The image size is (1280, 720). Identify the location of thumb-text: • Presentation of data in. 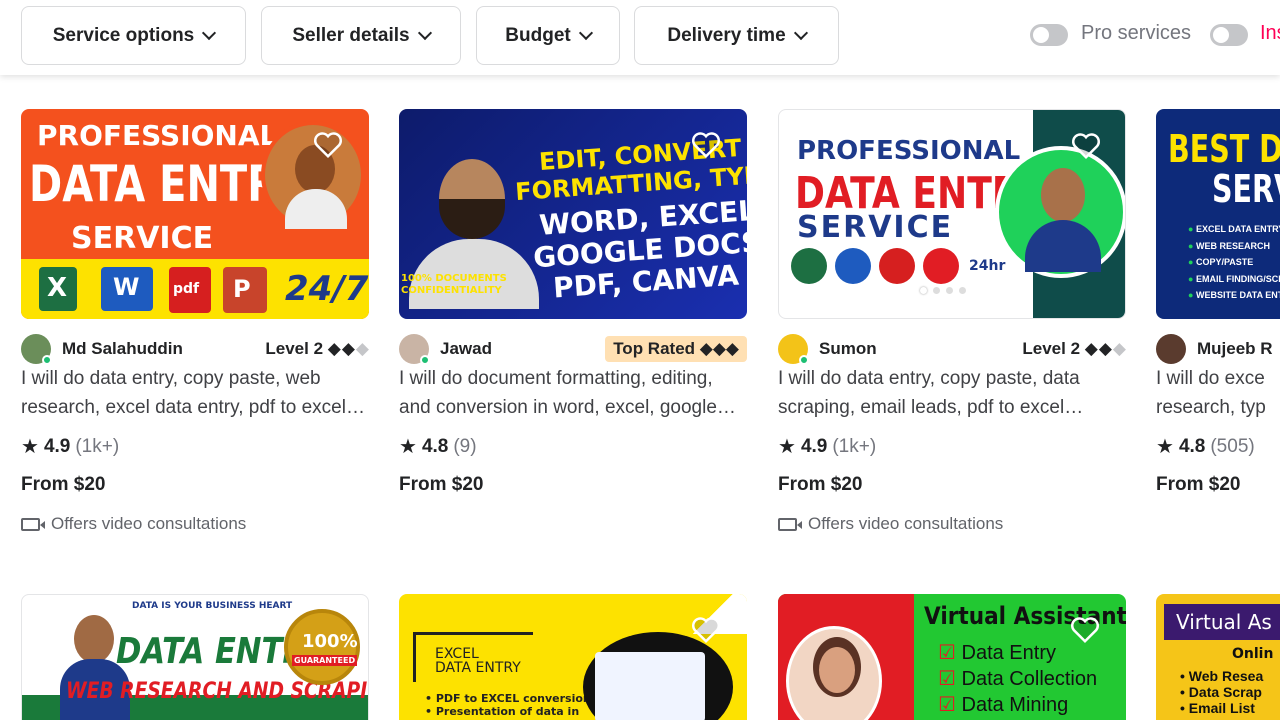
(502, 711).